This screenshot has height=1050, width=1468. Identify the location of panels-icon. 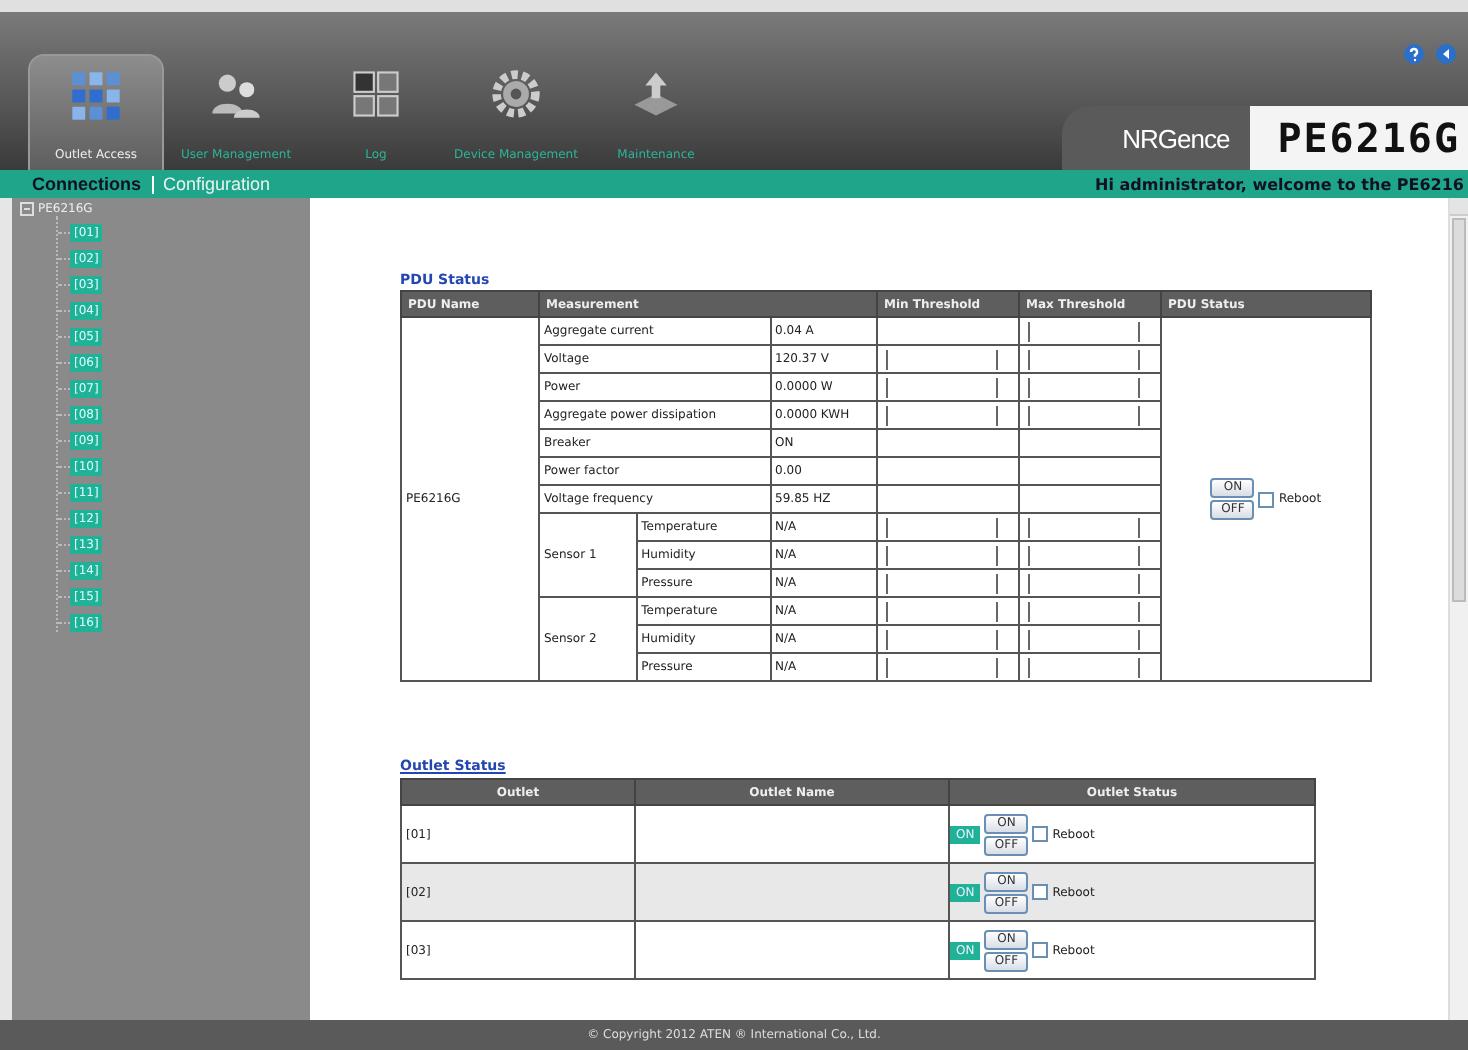
(376, 94).